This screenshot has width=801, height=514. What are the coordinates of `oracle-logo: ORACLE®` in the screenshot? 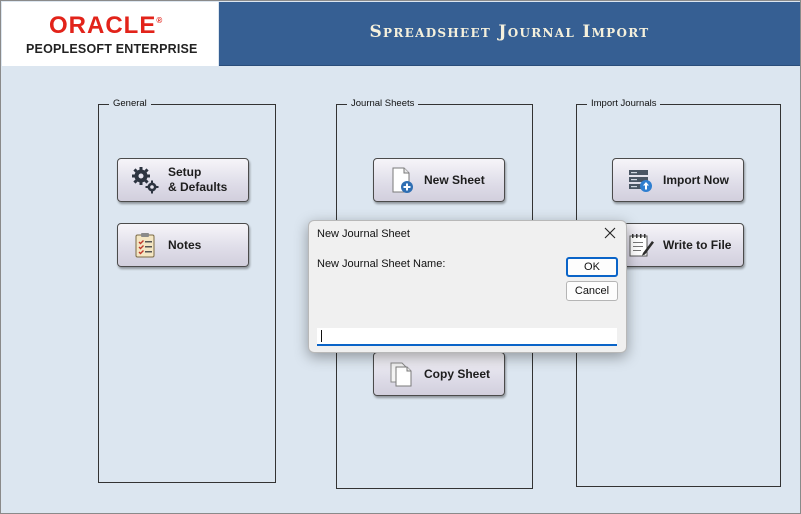 It's located at (106, 26).